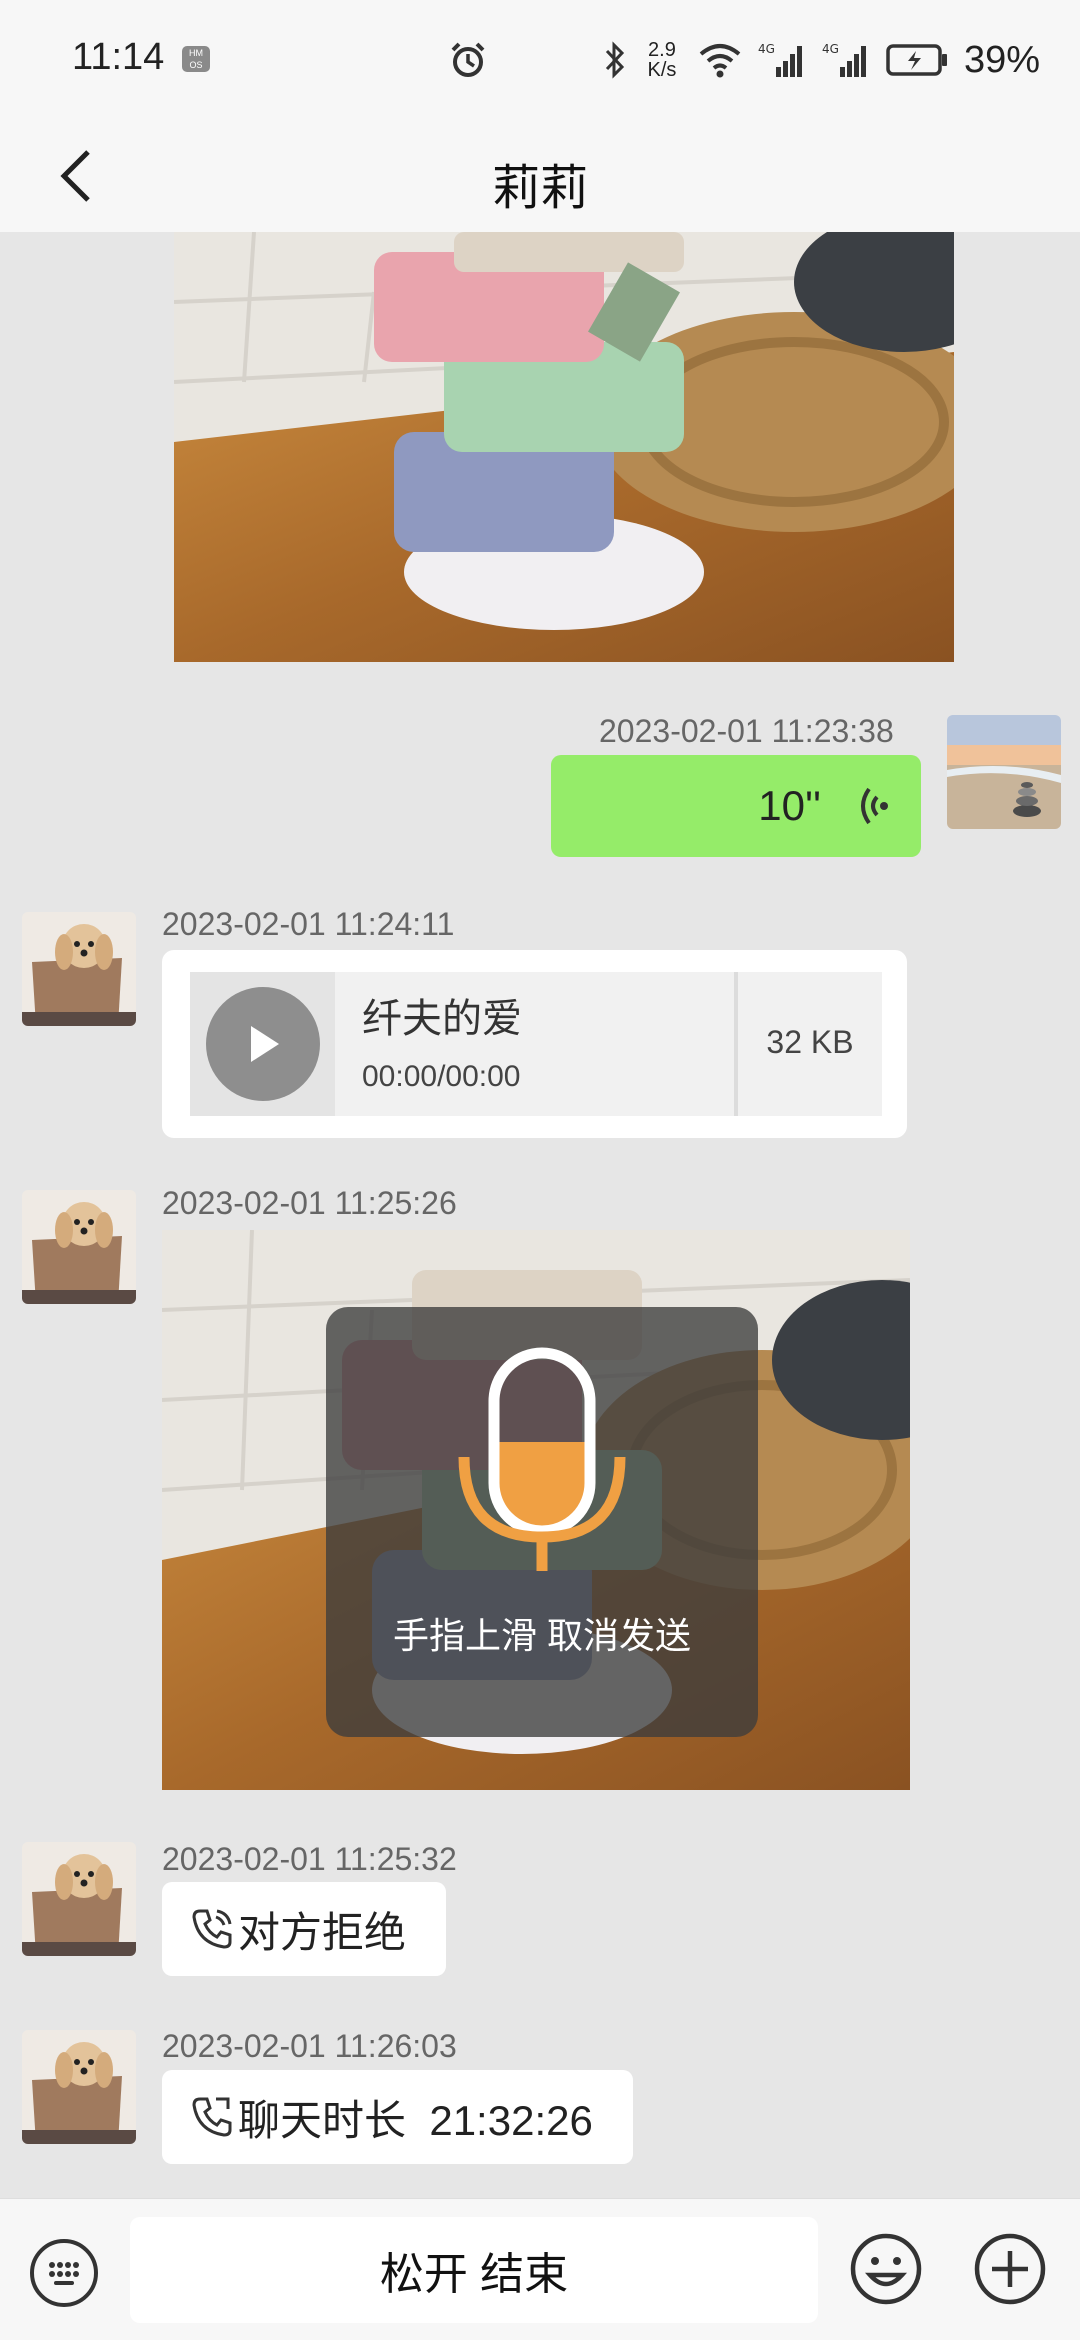 The width and height of the screenshot is (1080, 2340). What do you see at coordinates (118, 57) in the screenshot?
I see `status-time: 11:14` at bounding box center [118, 57].